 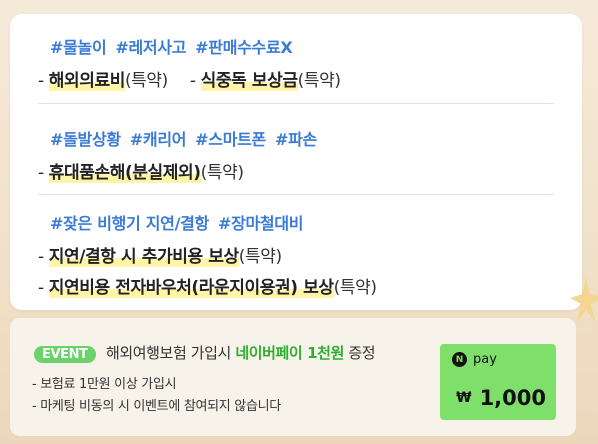 What do you see at coordinates (191, 288) in the screenshot?
I see `benefit-name: 지연비용 전자바우처(라운지이용권) 보상` at bounding box center [191, 288].